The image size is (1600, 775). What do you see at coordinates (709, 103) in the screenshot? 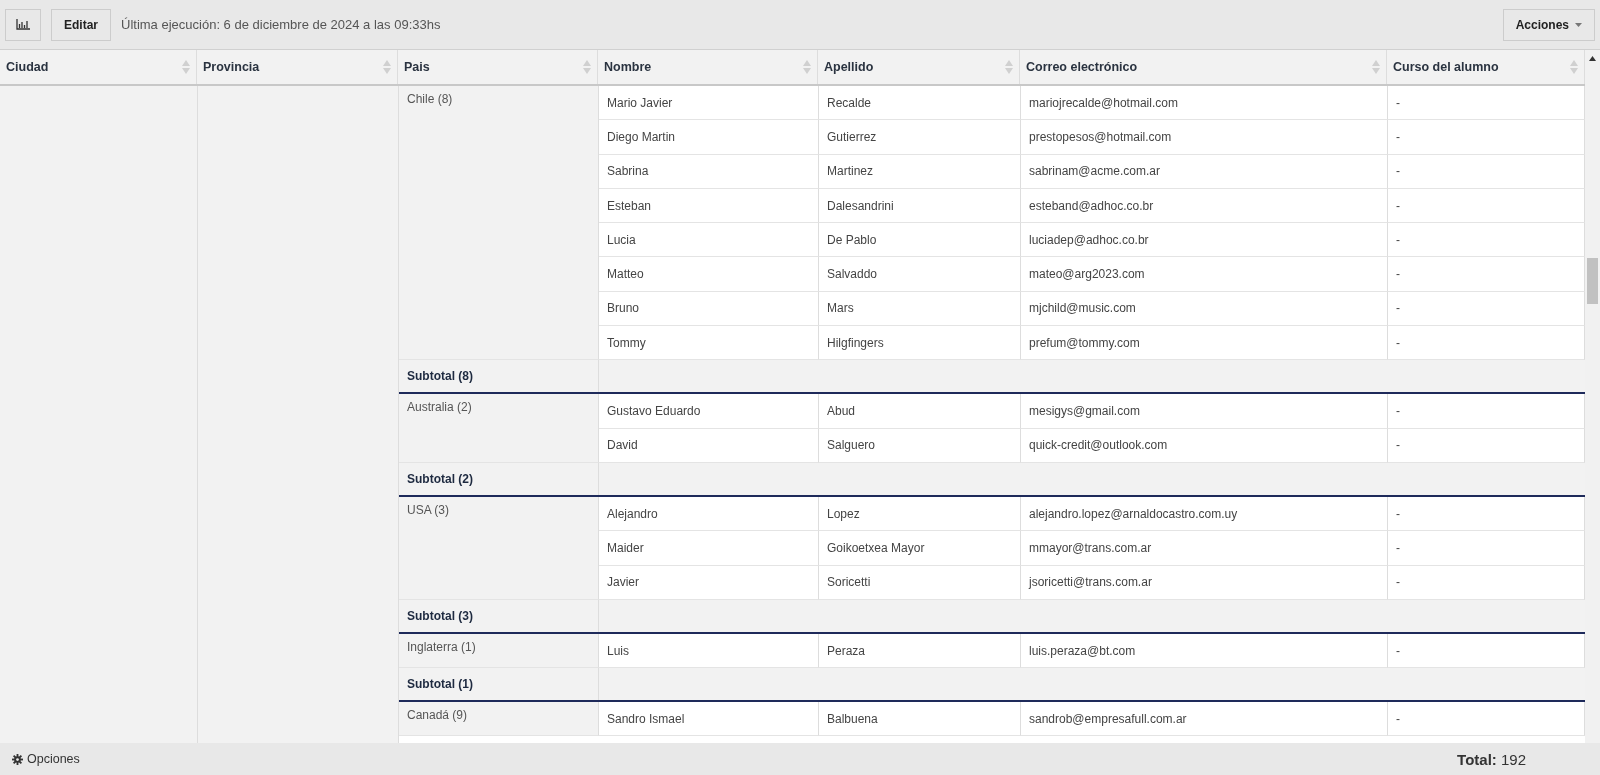
I see `table-cell: Mario Javier` at bounding box center [709, 103].